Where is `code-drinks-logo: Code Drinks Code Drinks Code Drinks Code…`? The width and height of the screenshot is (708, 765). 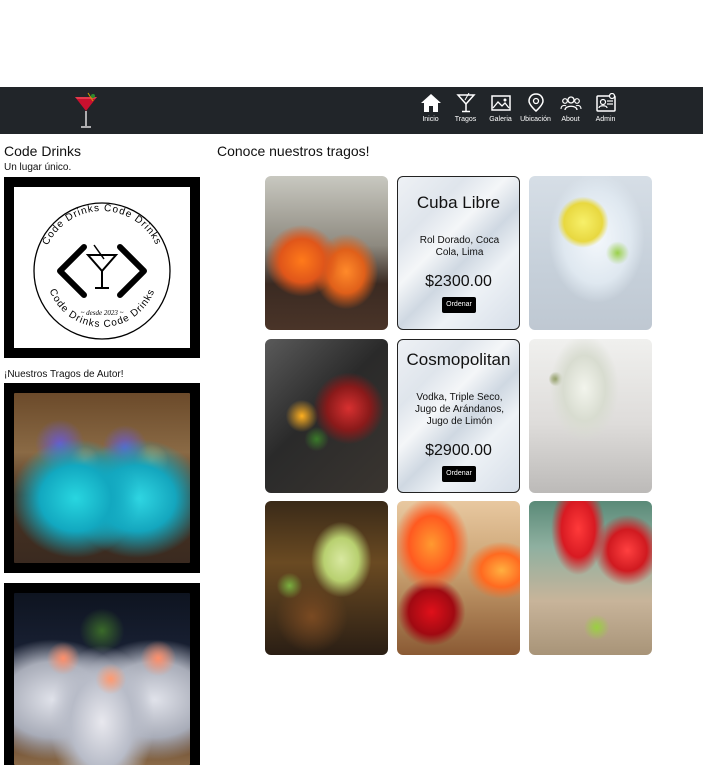
code-drinks-logo: Code Drinks Code Drinks Code Drinks Code… is located at coordinates (102, 267).